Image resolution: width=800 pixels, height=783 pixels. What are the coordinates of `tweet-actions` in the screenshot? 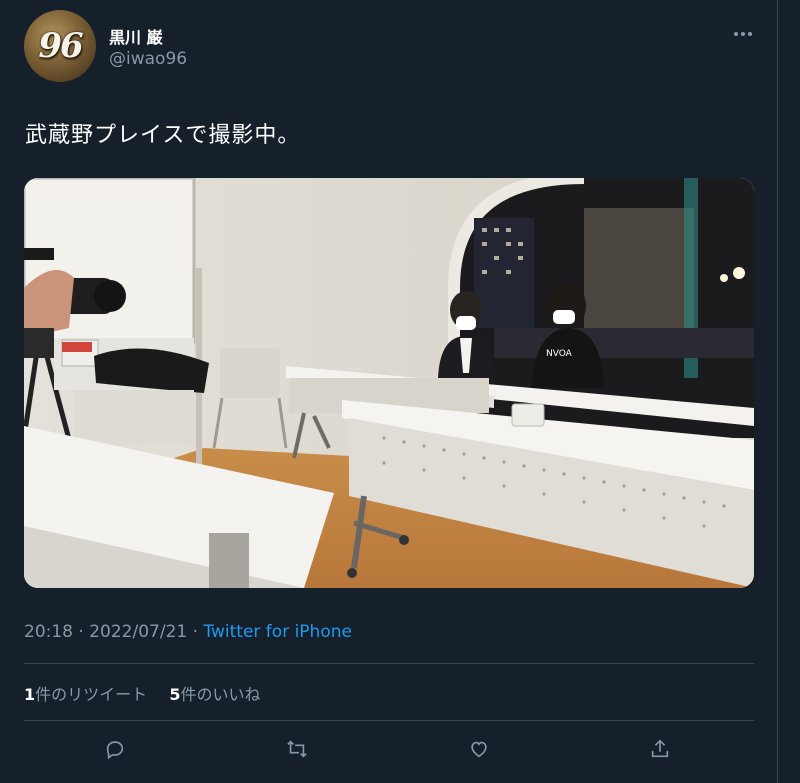 It's located at (400, 750).